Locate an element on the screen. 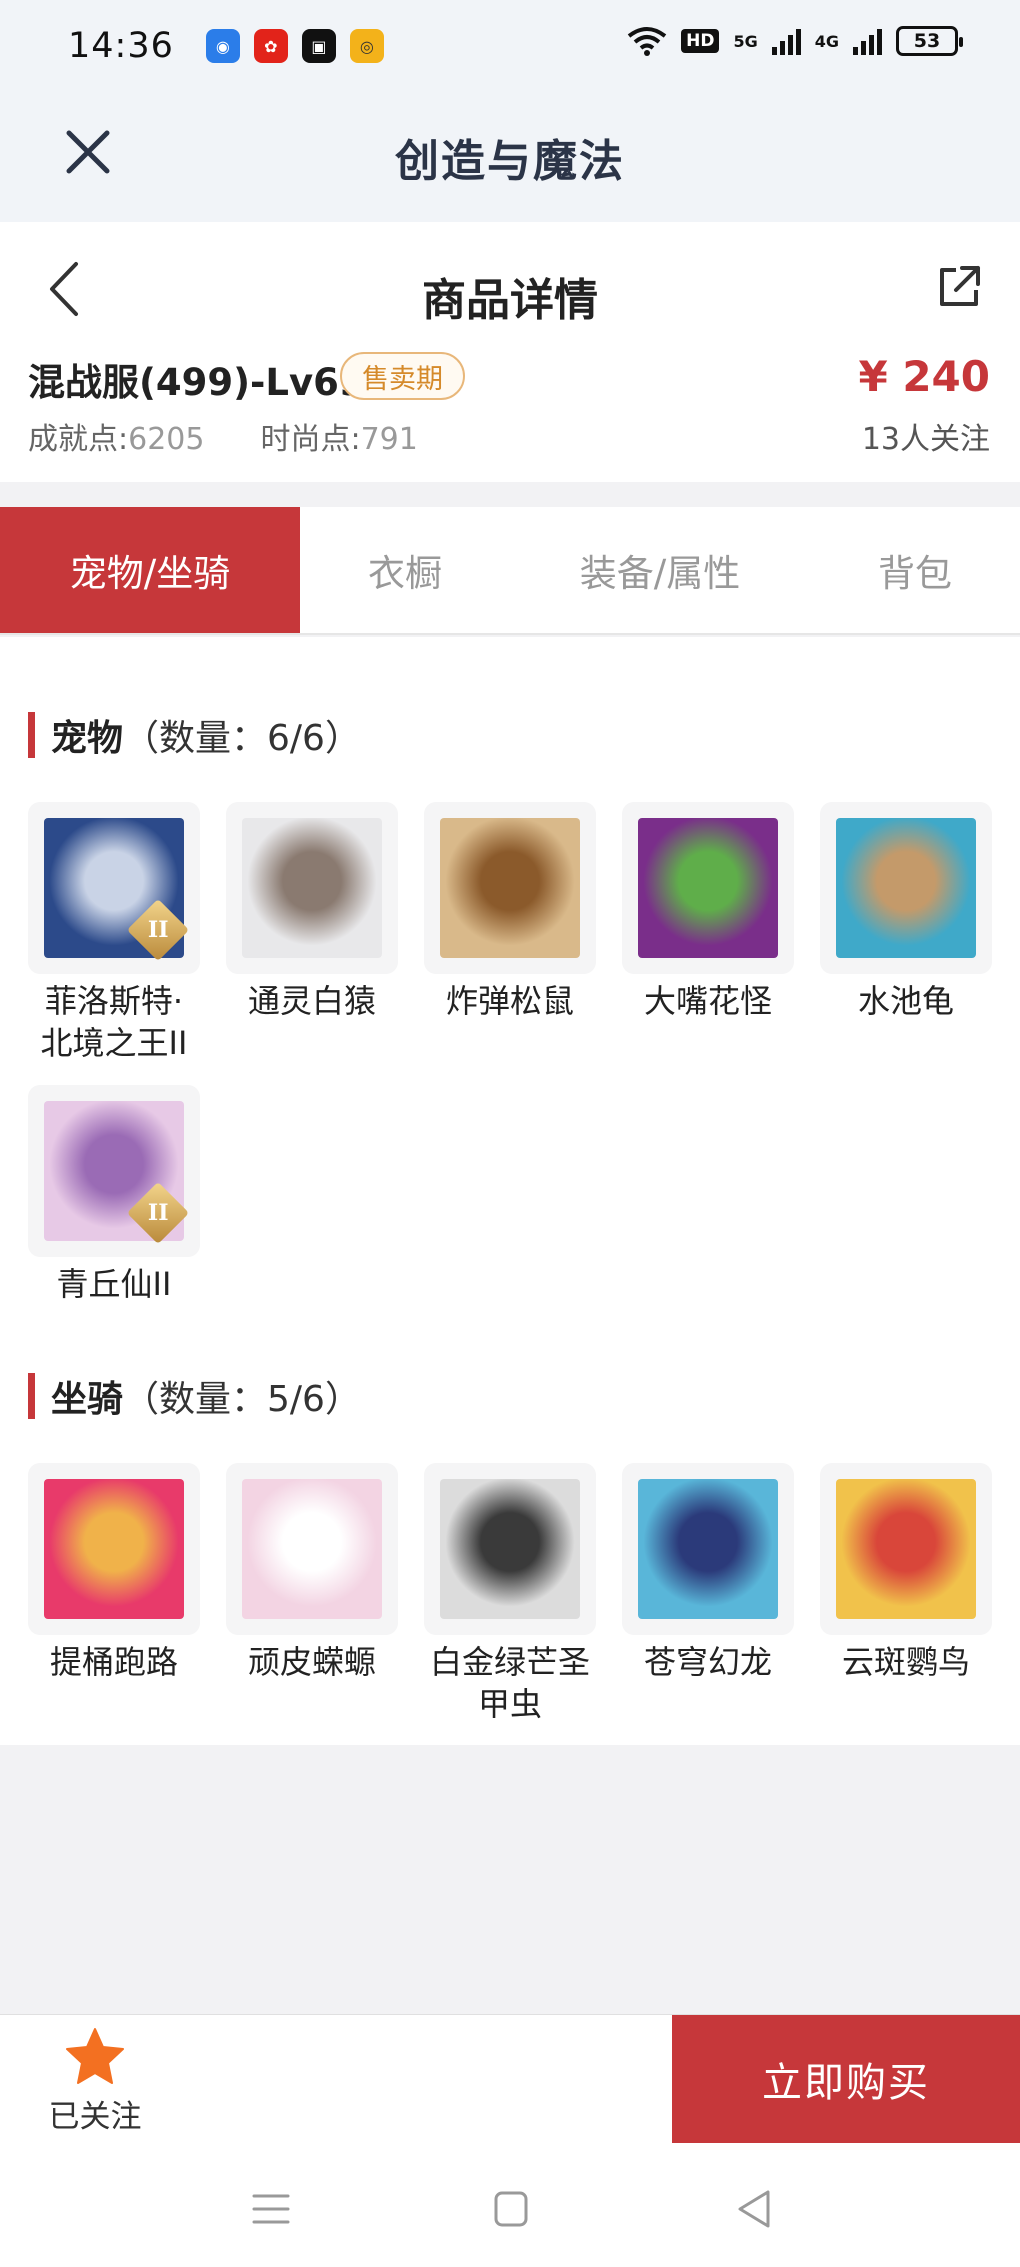  pet-name: 菲洛斯特· 北境之王II is located at coordinates (114, 1022).